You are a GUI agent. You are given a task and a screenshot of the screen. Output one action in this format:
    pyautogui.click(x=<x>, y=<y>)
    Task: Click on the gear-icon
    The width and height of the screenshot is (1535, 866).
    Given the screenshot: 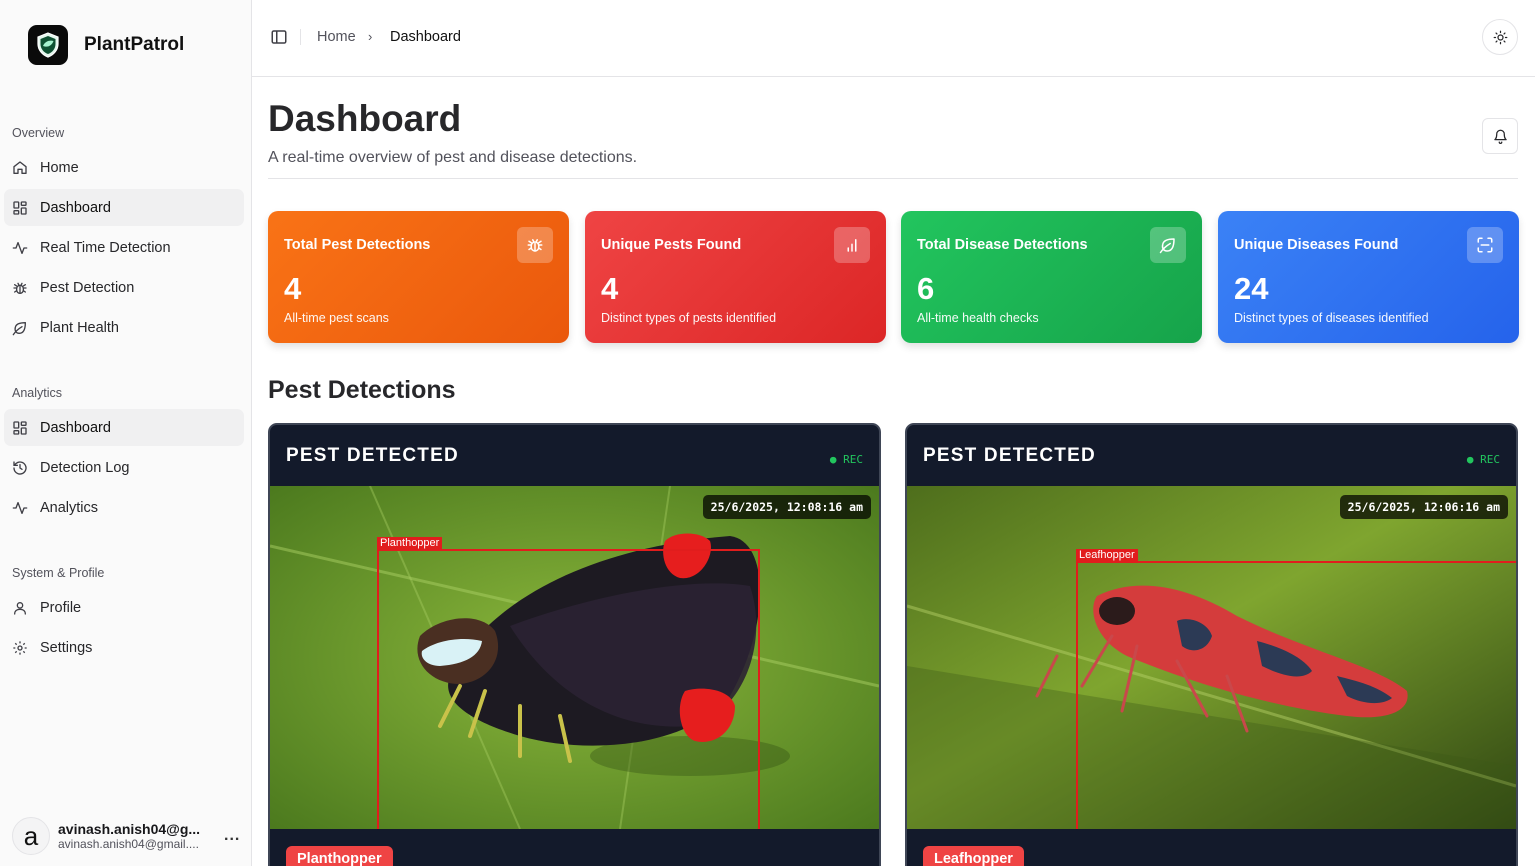 What is the action you would take?
    pyautogui.click(x=20, y=647)
    